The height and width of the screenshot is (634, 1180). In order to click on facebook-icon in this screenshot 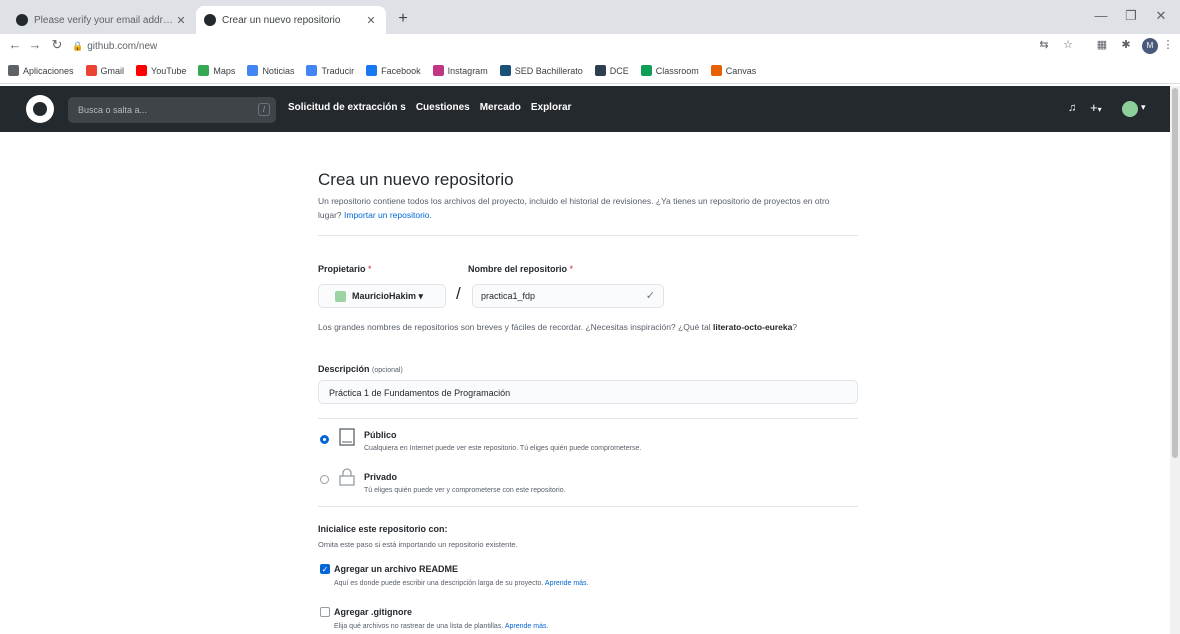, I will do `click(372, 70)`.